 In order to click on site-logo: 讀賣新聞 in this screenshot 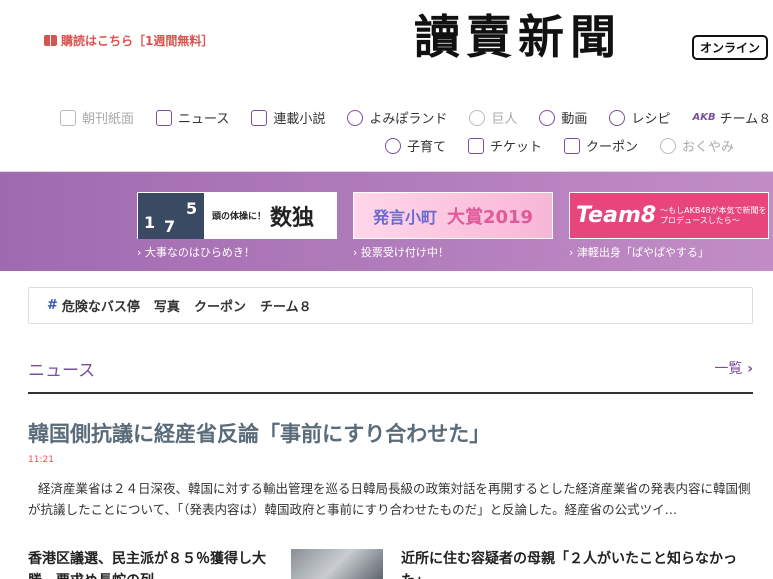, I will do `click(518, 37)`.